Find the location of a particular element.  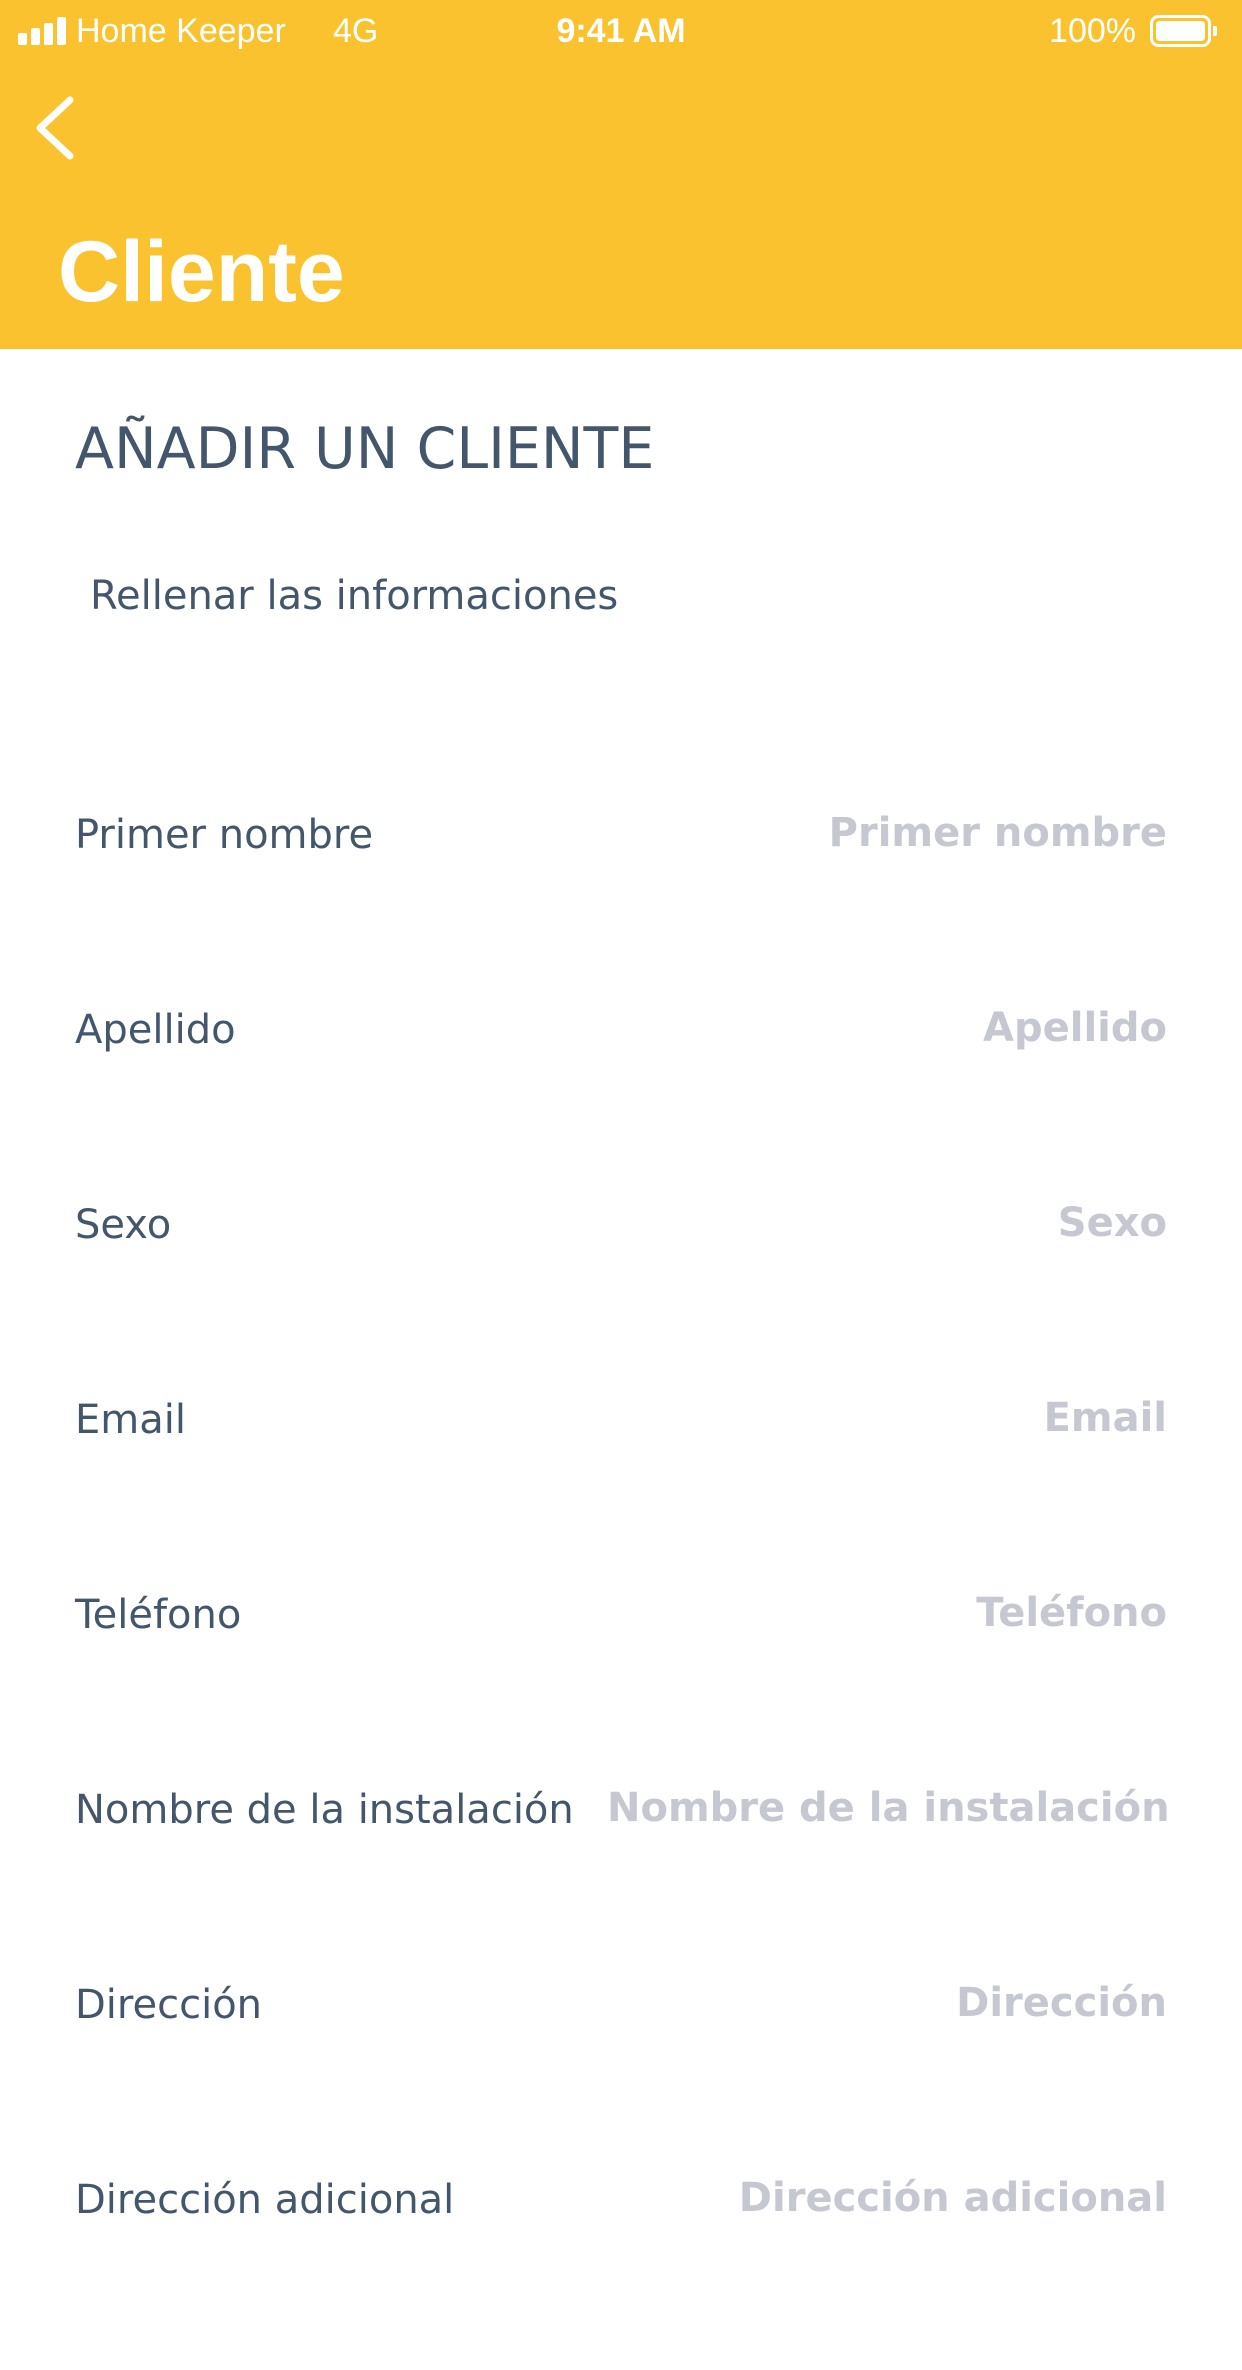

installation-name-input is located at coordinates (887, 1808).